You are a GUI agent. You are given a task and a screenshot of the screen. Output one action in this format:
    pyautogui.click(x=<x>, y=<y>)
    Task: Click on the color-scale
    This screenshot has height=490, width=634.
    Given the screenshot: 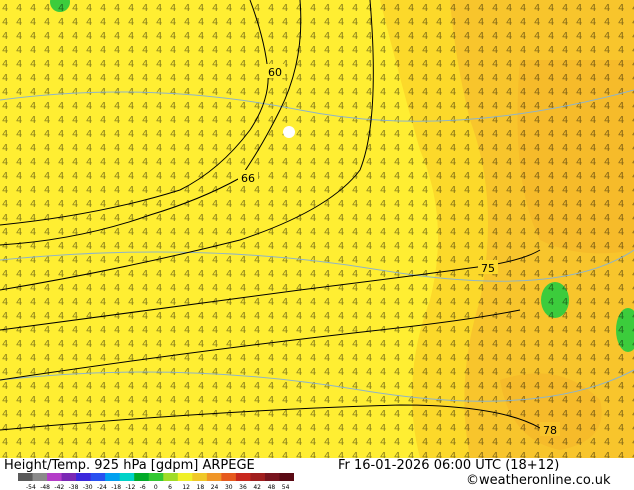 What is the action you would take?
    pyautogui.click(x=156, y=477)
    